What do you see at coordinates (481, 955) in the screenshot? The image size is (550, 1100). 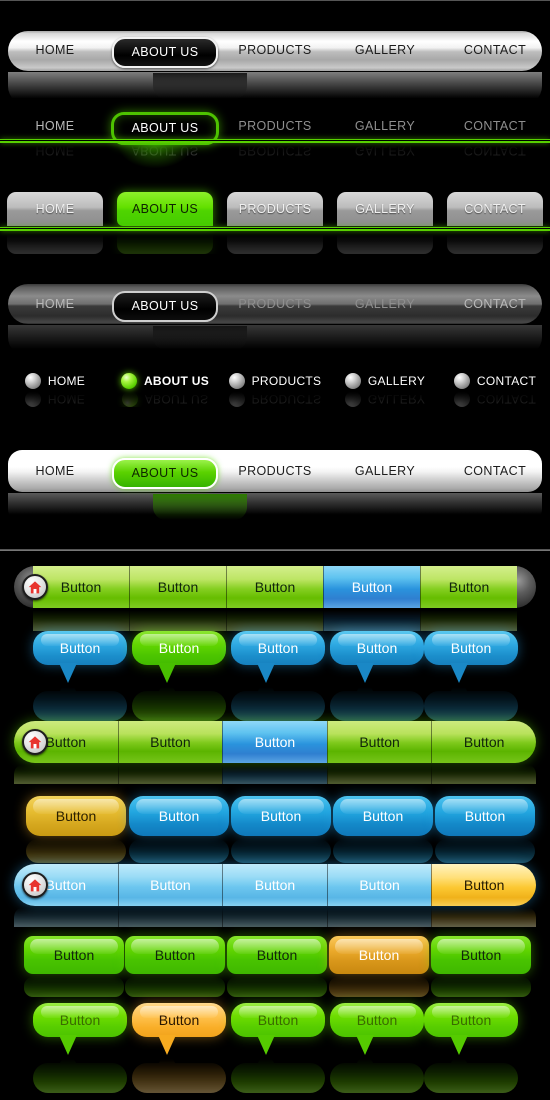 I see `separate-button-5: Button` at bounding box center [481, 955].